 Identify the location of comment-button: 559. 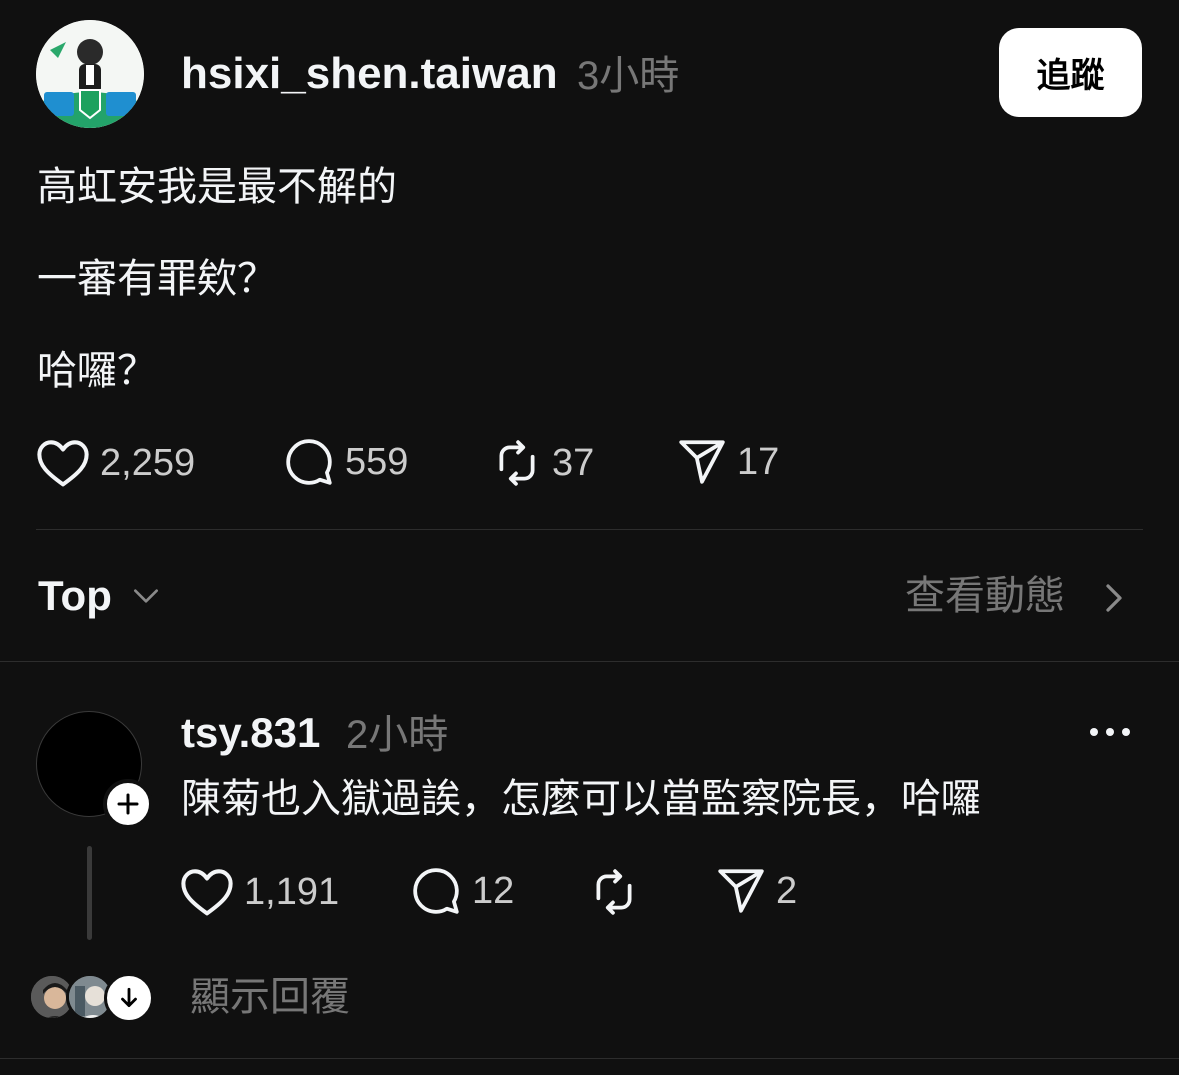
(345, 462).